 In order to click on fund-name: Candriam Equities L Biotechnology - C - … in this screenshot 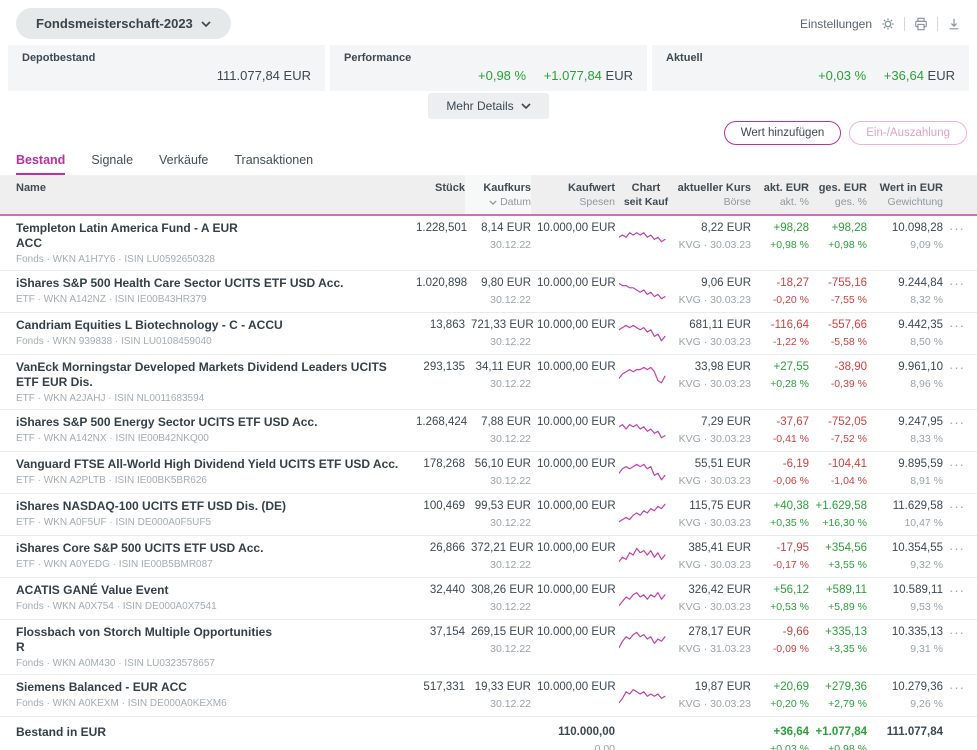, I will do `click(149, 325)`.